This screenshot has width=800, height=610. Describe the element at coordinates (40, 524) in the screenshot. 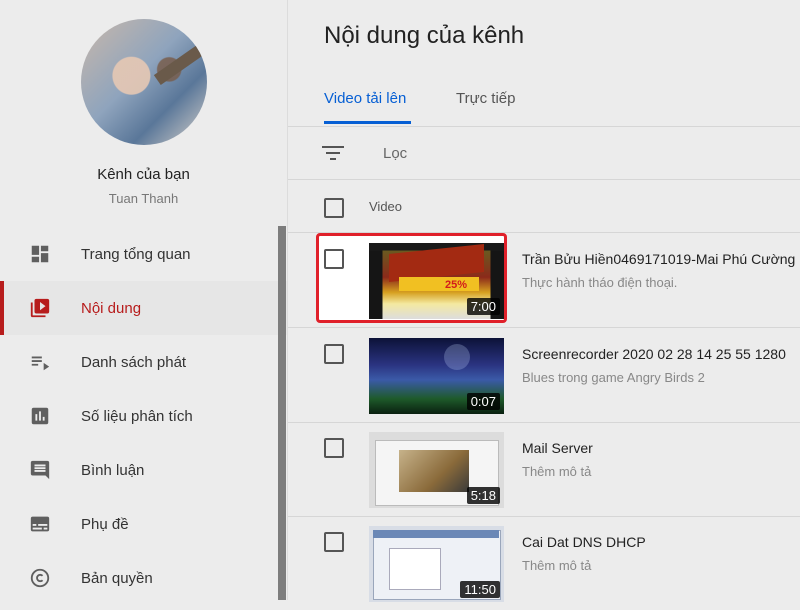

I see `subtitles-icon` at that location.